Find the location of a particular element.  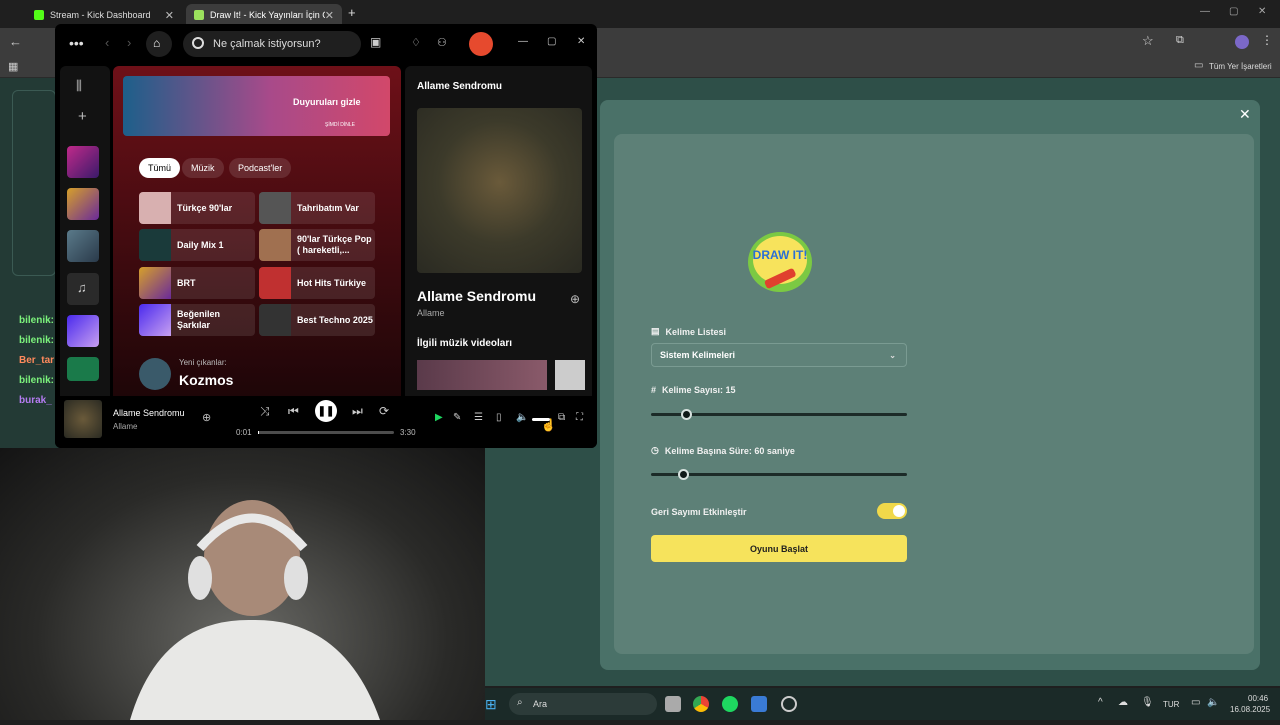

shortcut-card: Hot Hits Türkiye is located at coordinates (317, 283).